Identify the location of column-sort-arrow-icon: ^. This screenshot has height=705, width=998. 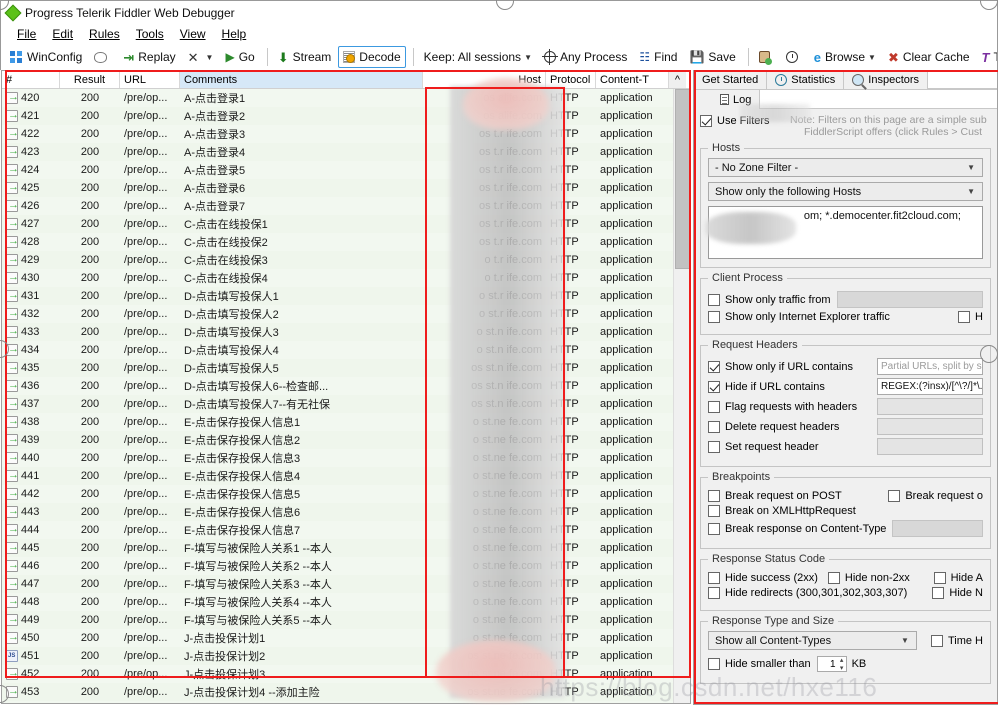
(677, 79).